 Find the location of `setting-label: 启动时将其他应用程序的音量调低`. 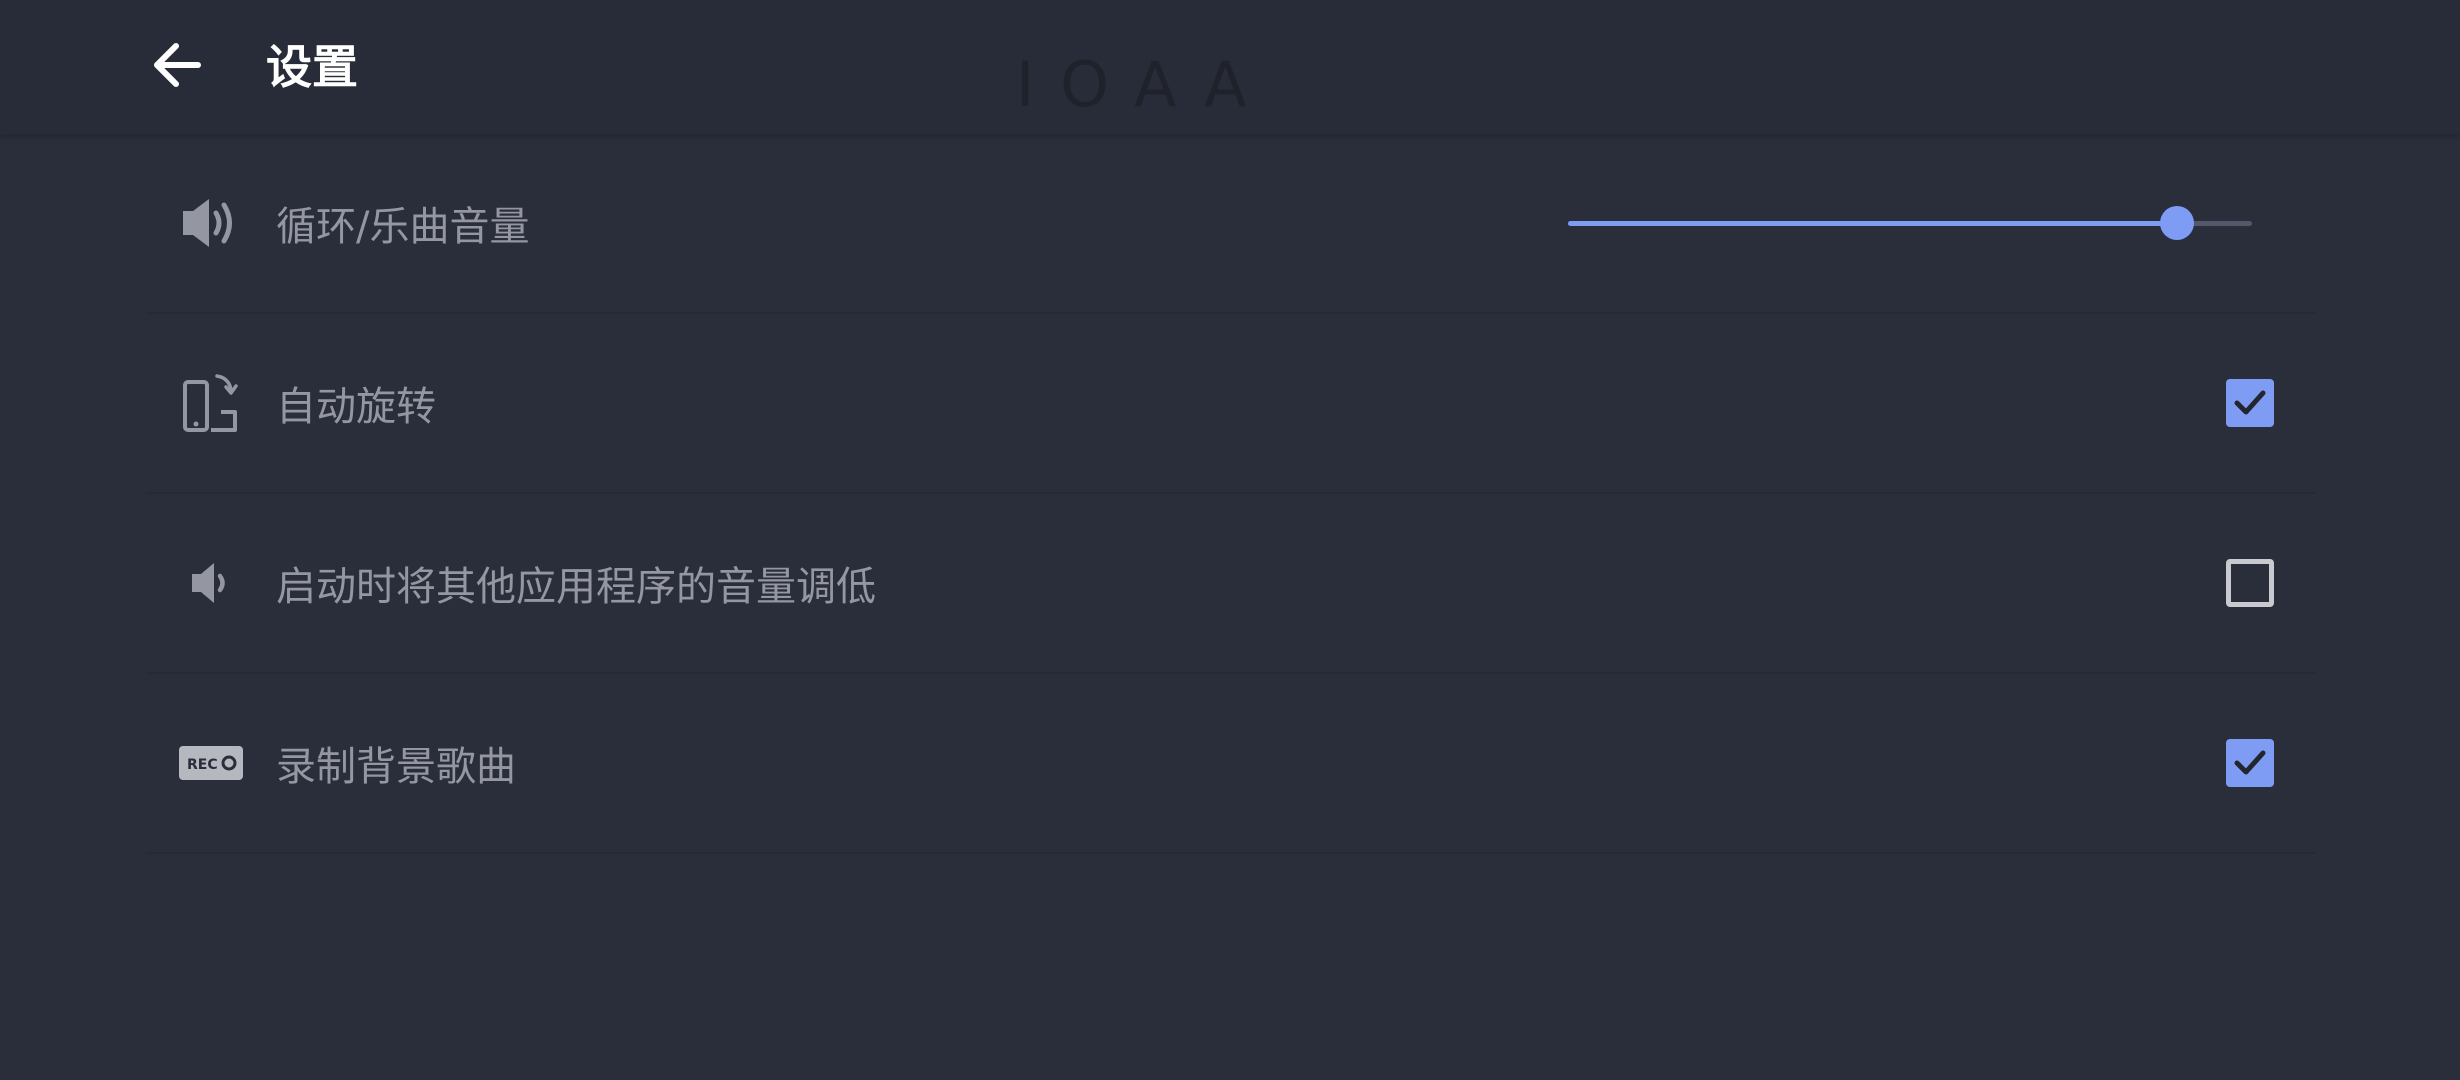

setting-label: 启动时将其他应用程序的音量调低 is located at coordinates (576, 587).